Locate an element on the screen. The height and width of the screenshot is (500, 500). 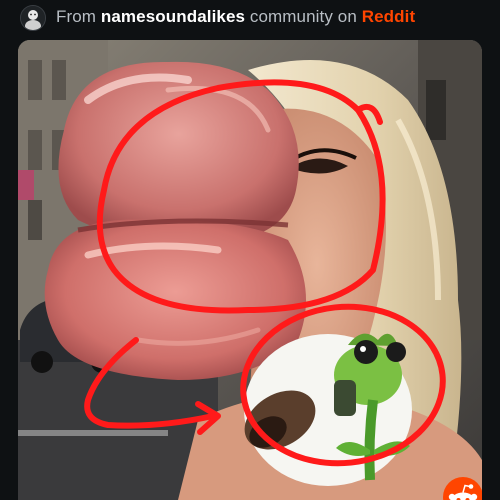
source-prefix: From is located at coordinates (78, 16).